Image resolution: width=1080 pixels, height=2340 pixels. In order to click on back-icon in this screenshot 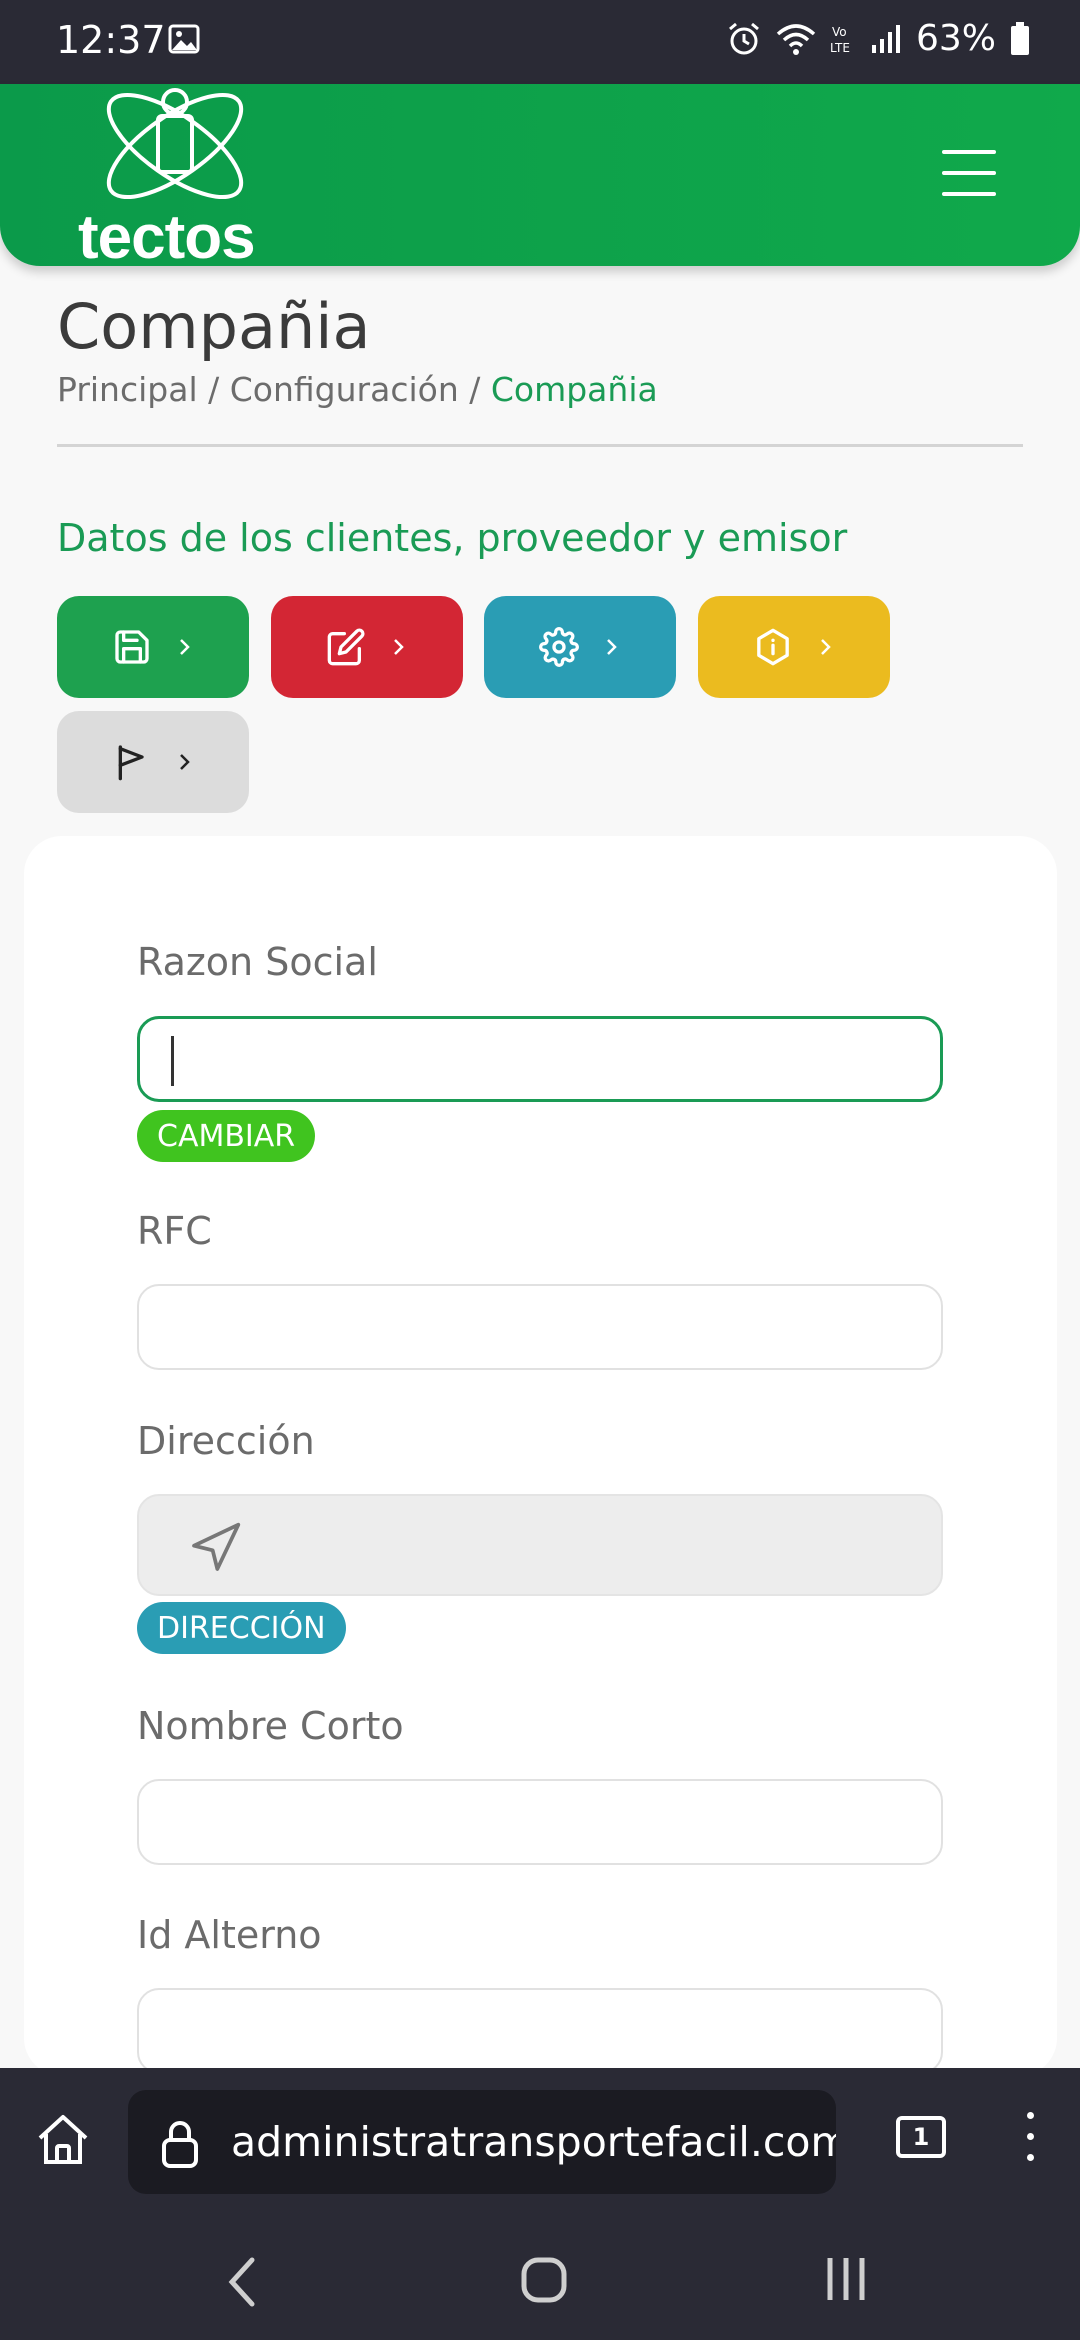, I will do `click(242, 2282)`.